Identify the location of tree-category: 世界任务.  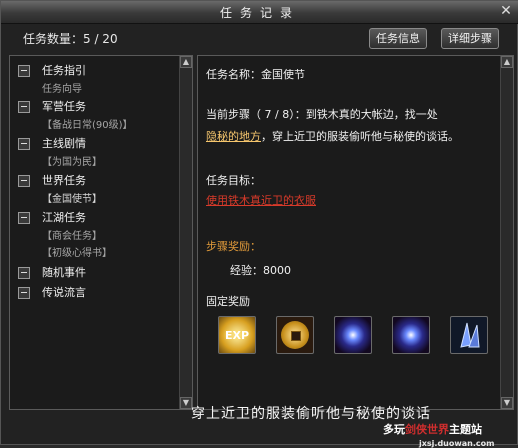
(52, 180).